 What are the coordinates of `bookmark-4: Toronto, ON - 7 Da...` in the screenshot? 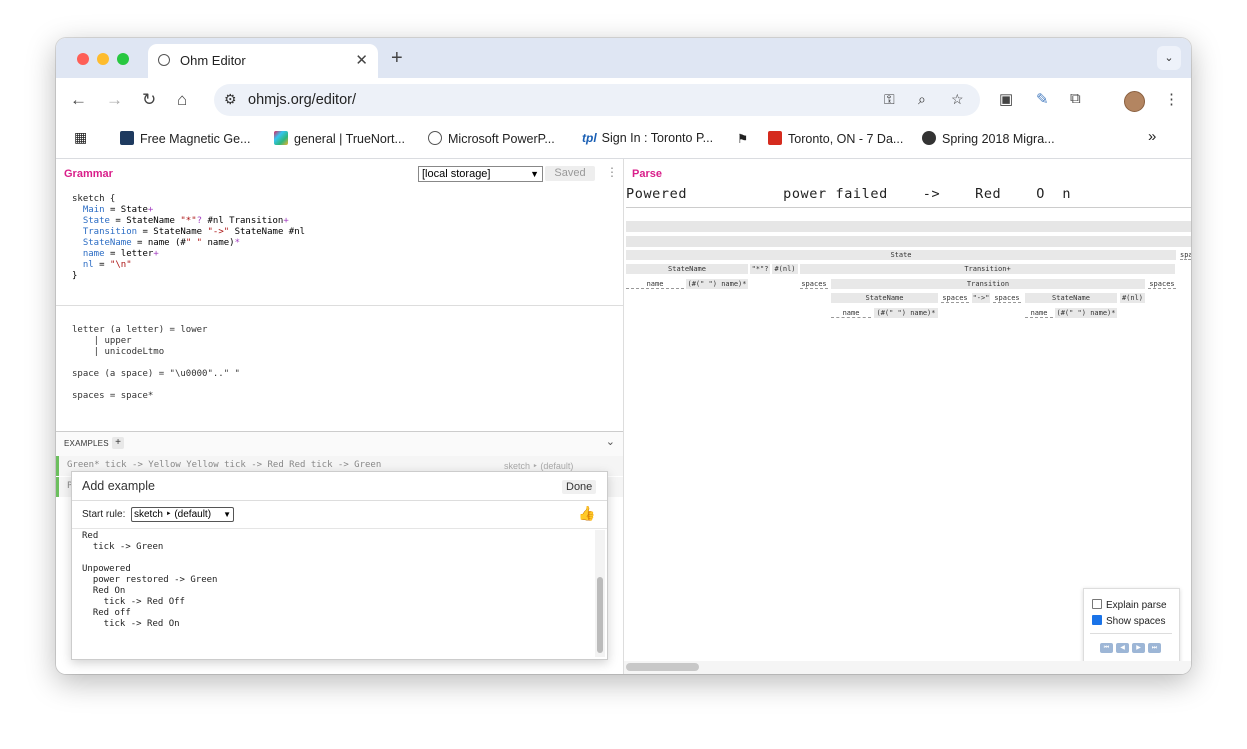 It's located at (835, 138).